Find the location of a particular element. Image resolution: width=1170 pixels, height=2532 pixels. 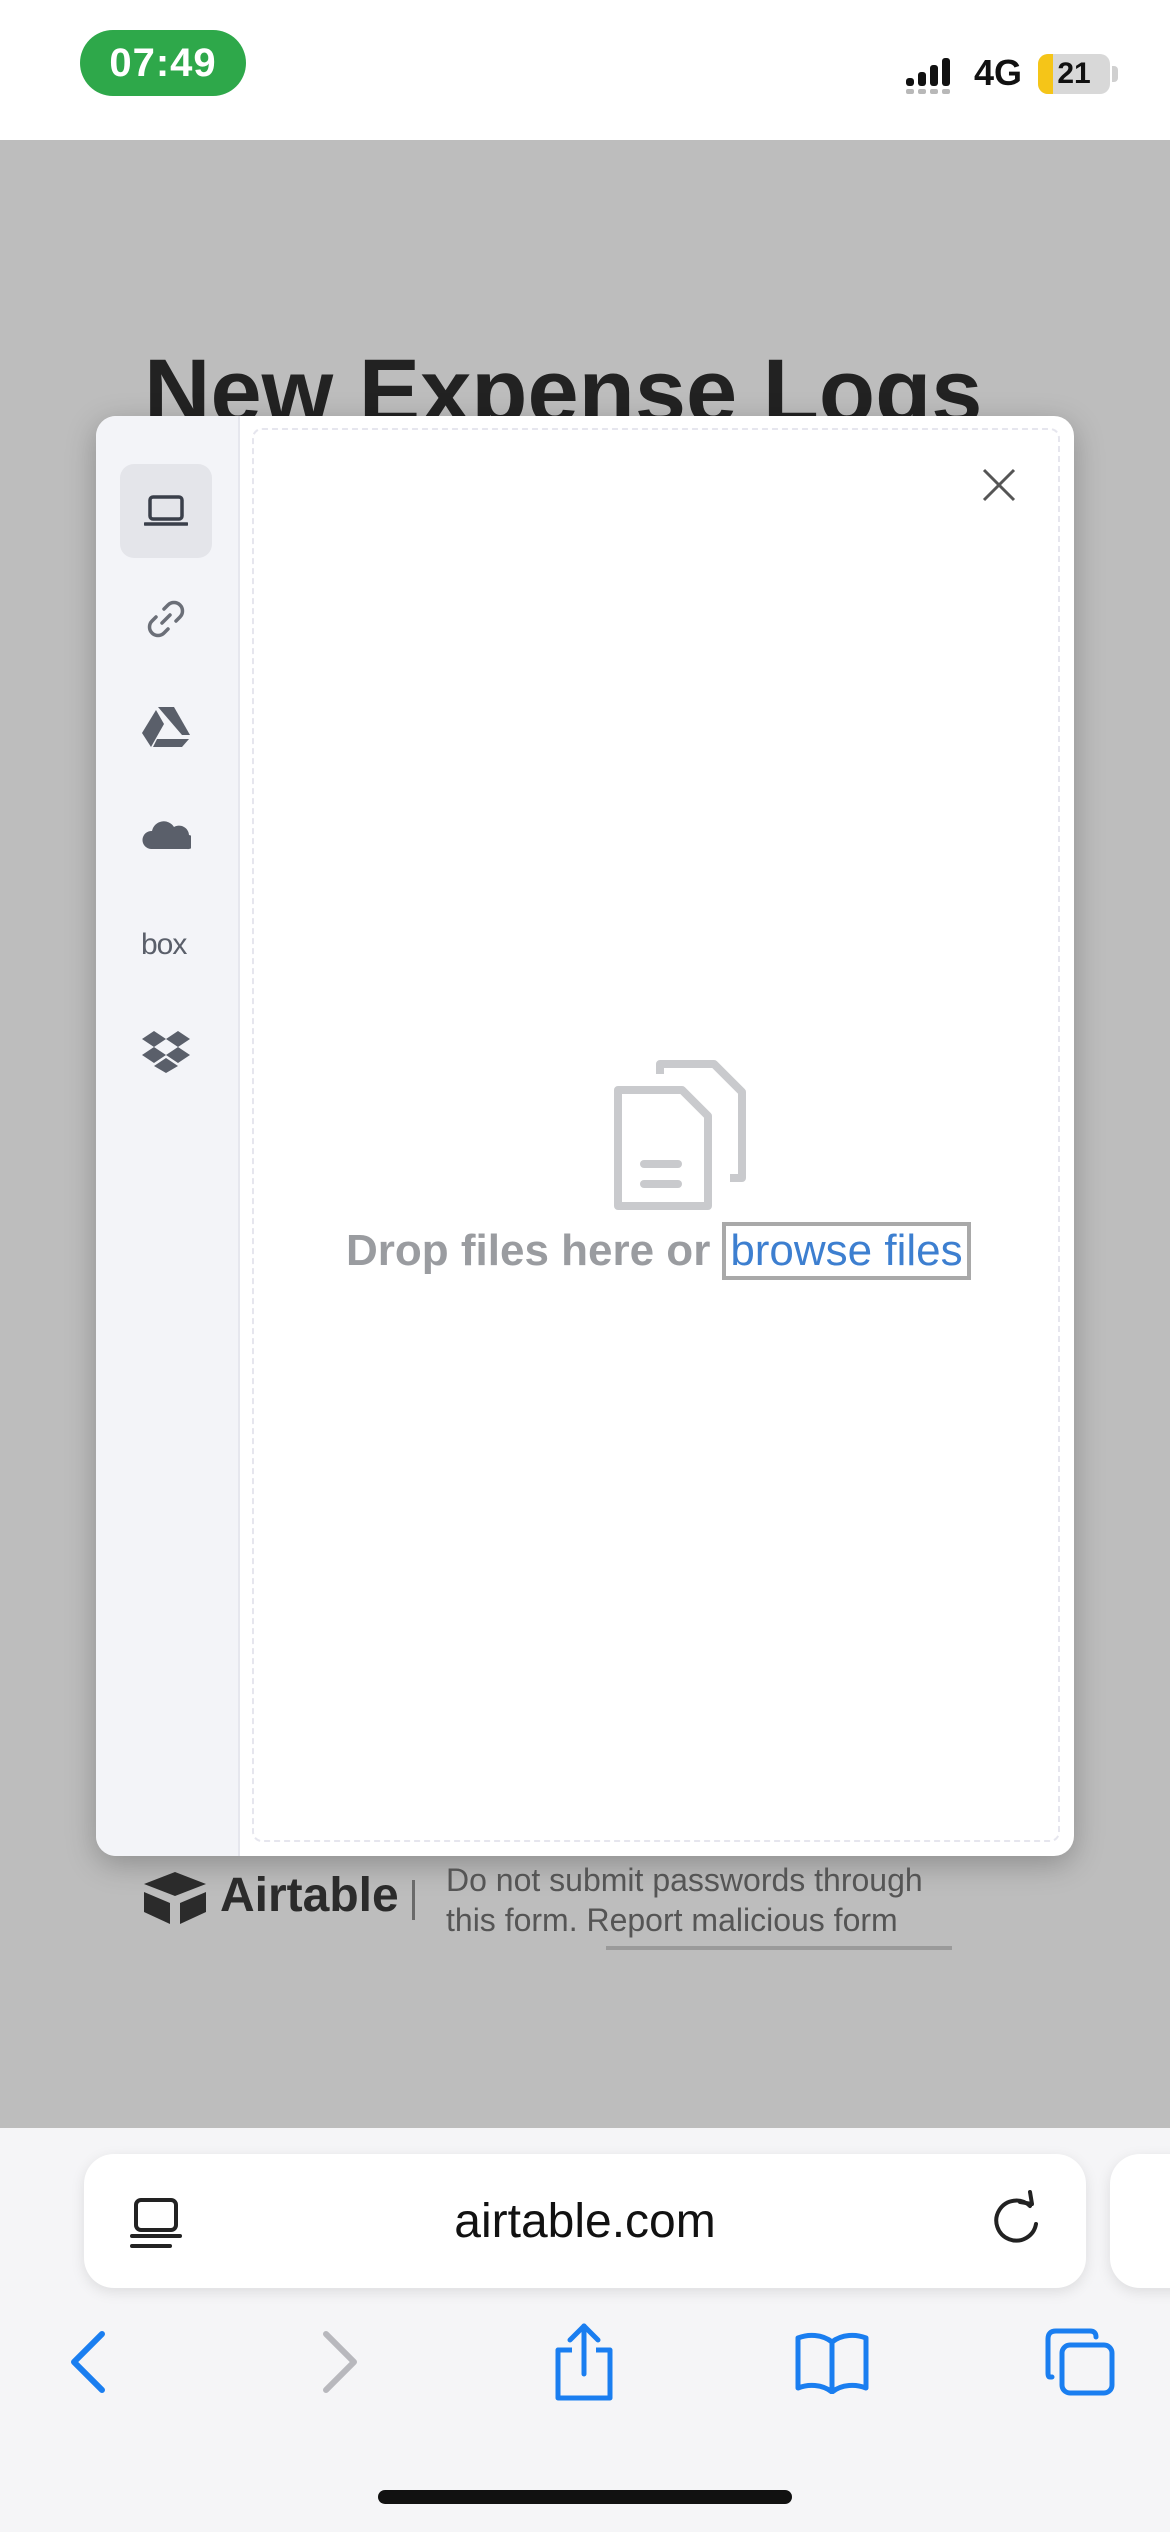

upload-source-sidebar: box is located at coordinates (168, 1136).